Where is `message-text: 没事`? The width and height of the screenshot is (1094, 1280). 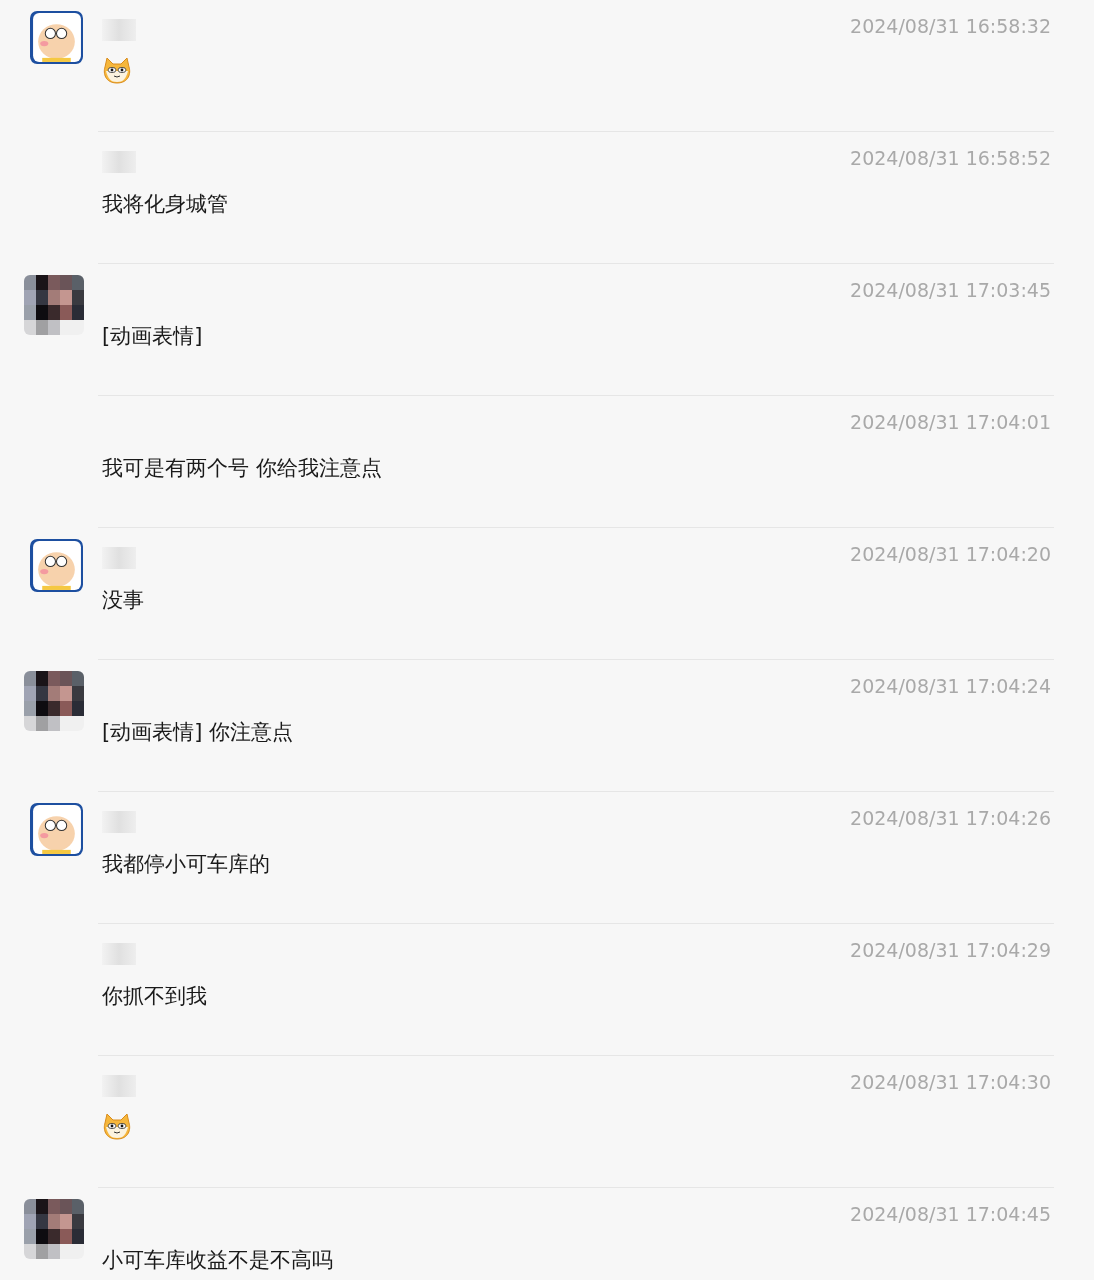
message-text: 没事 is located at coordinates (123, 600).